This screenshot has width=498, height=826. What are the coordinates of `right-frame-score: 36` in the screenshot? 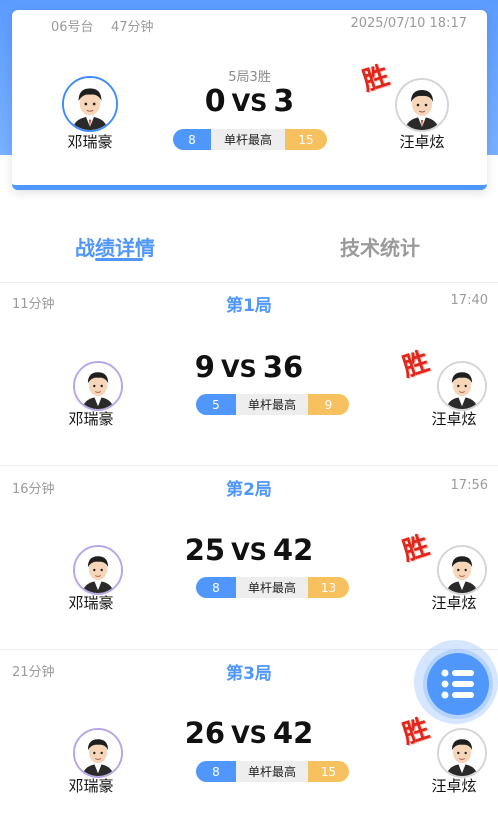 It's located at (283, 367).